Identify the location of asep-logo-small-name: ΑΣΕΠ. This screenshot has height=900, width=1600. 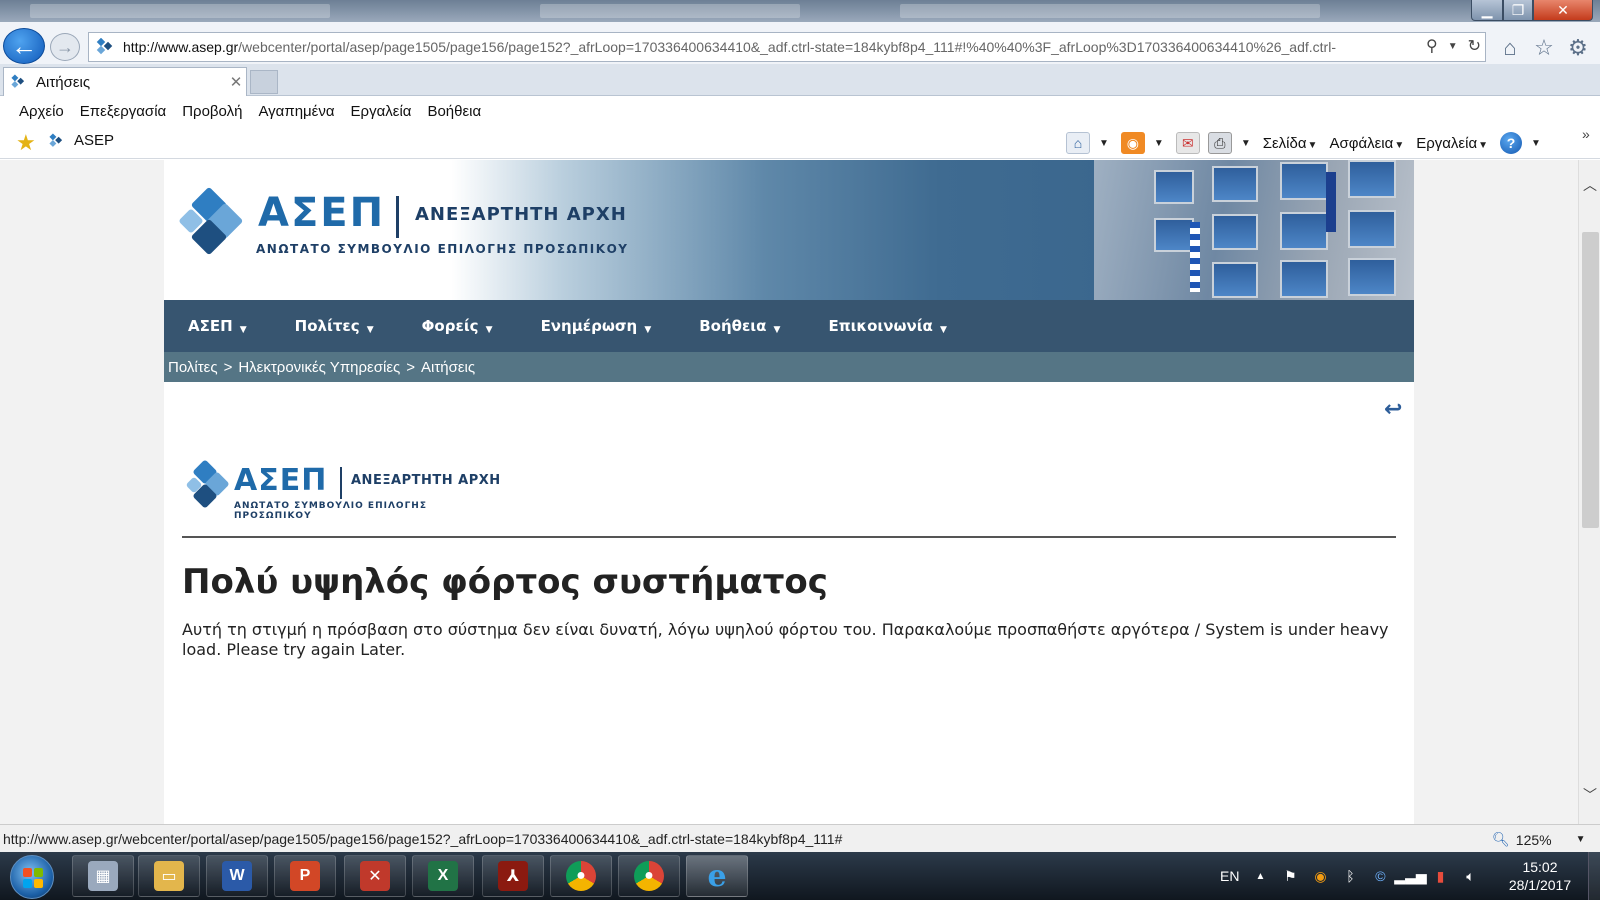
(281, 480).